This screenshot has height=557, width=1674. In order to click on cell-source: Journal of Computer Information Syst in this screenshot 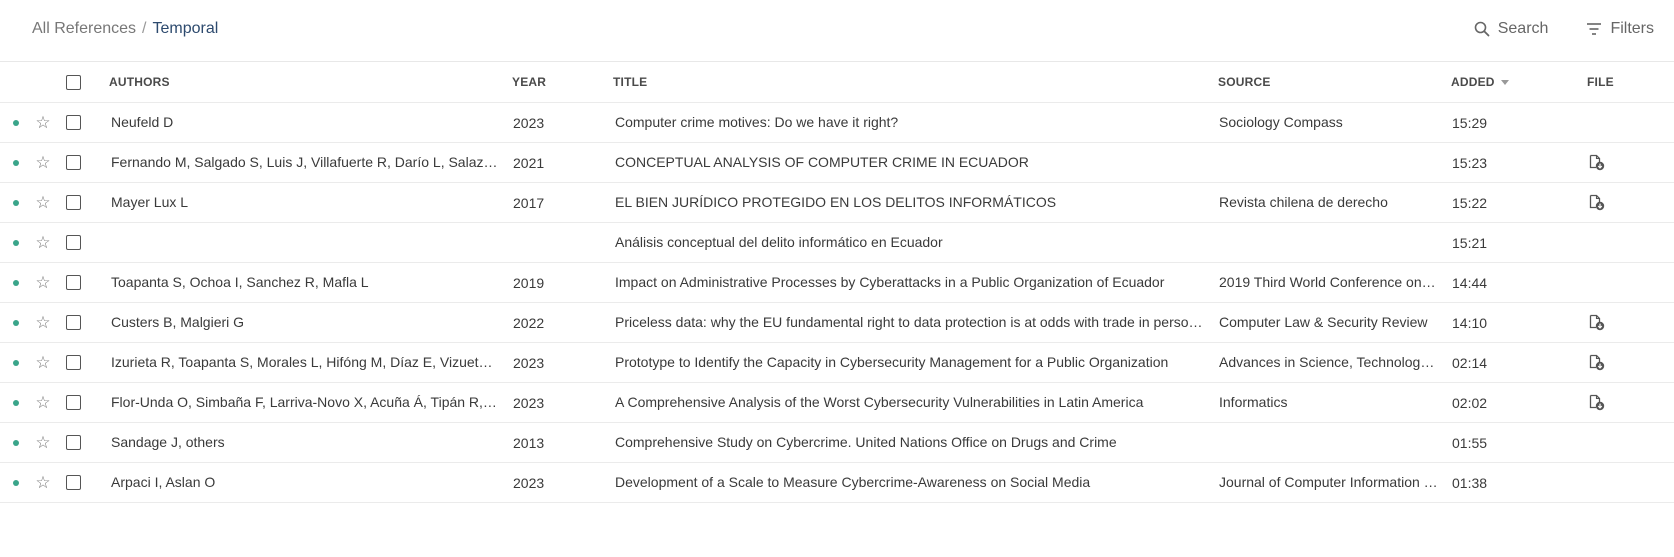, I will do `click(1329, 482)`.